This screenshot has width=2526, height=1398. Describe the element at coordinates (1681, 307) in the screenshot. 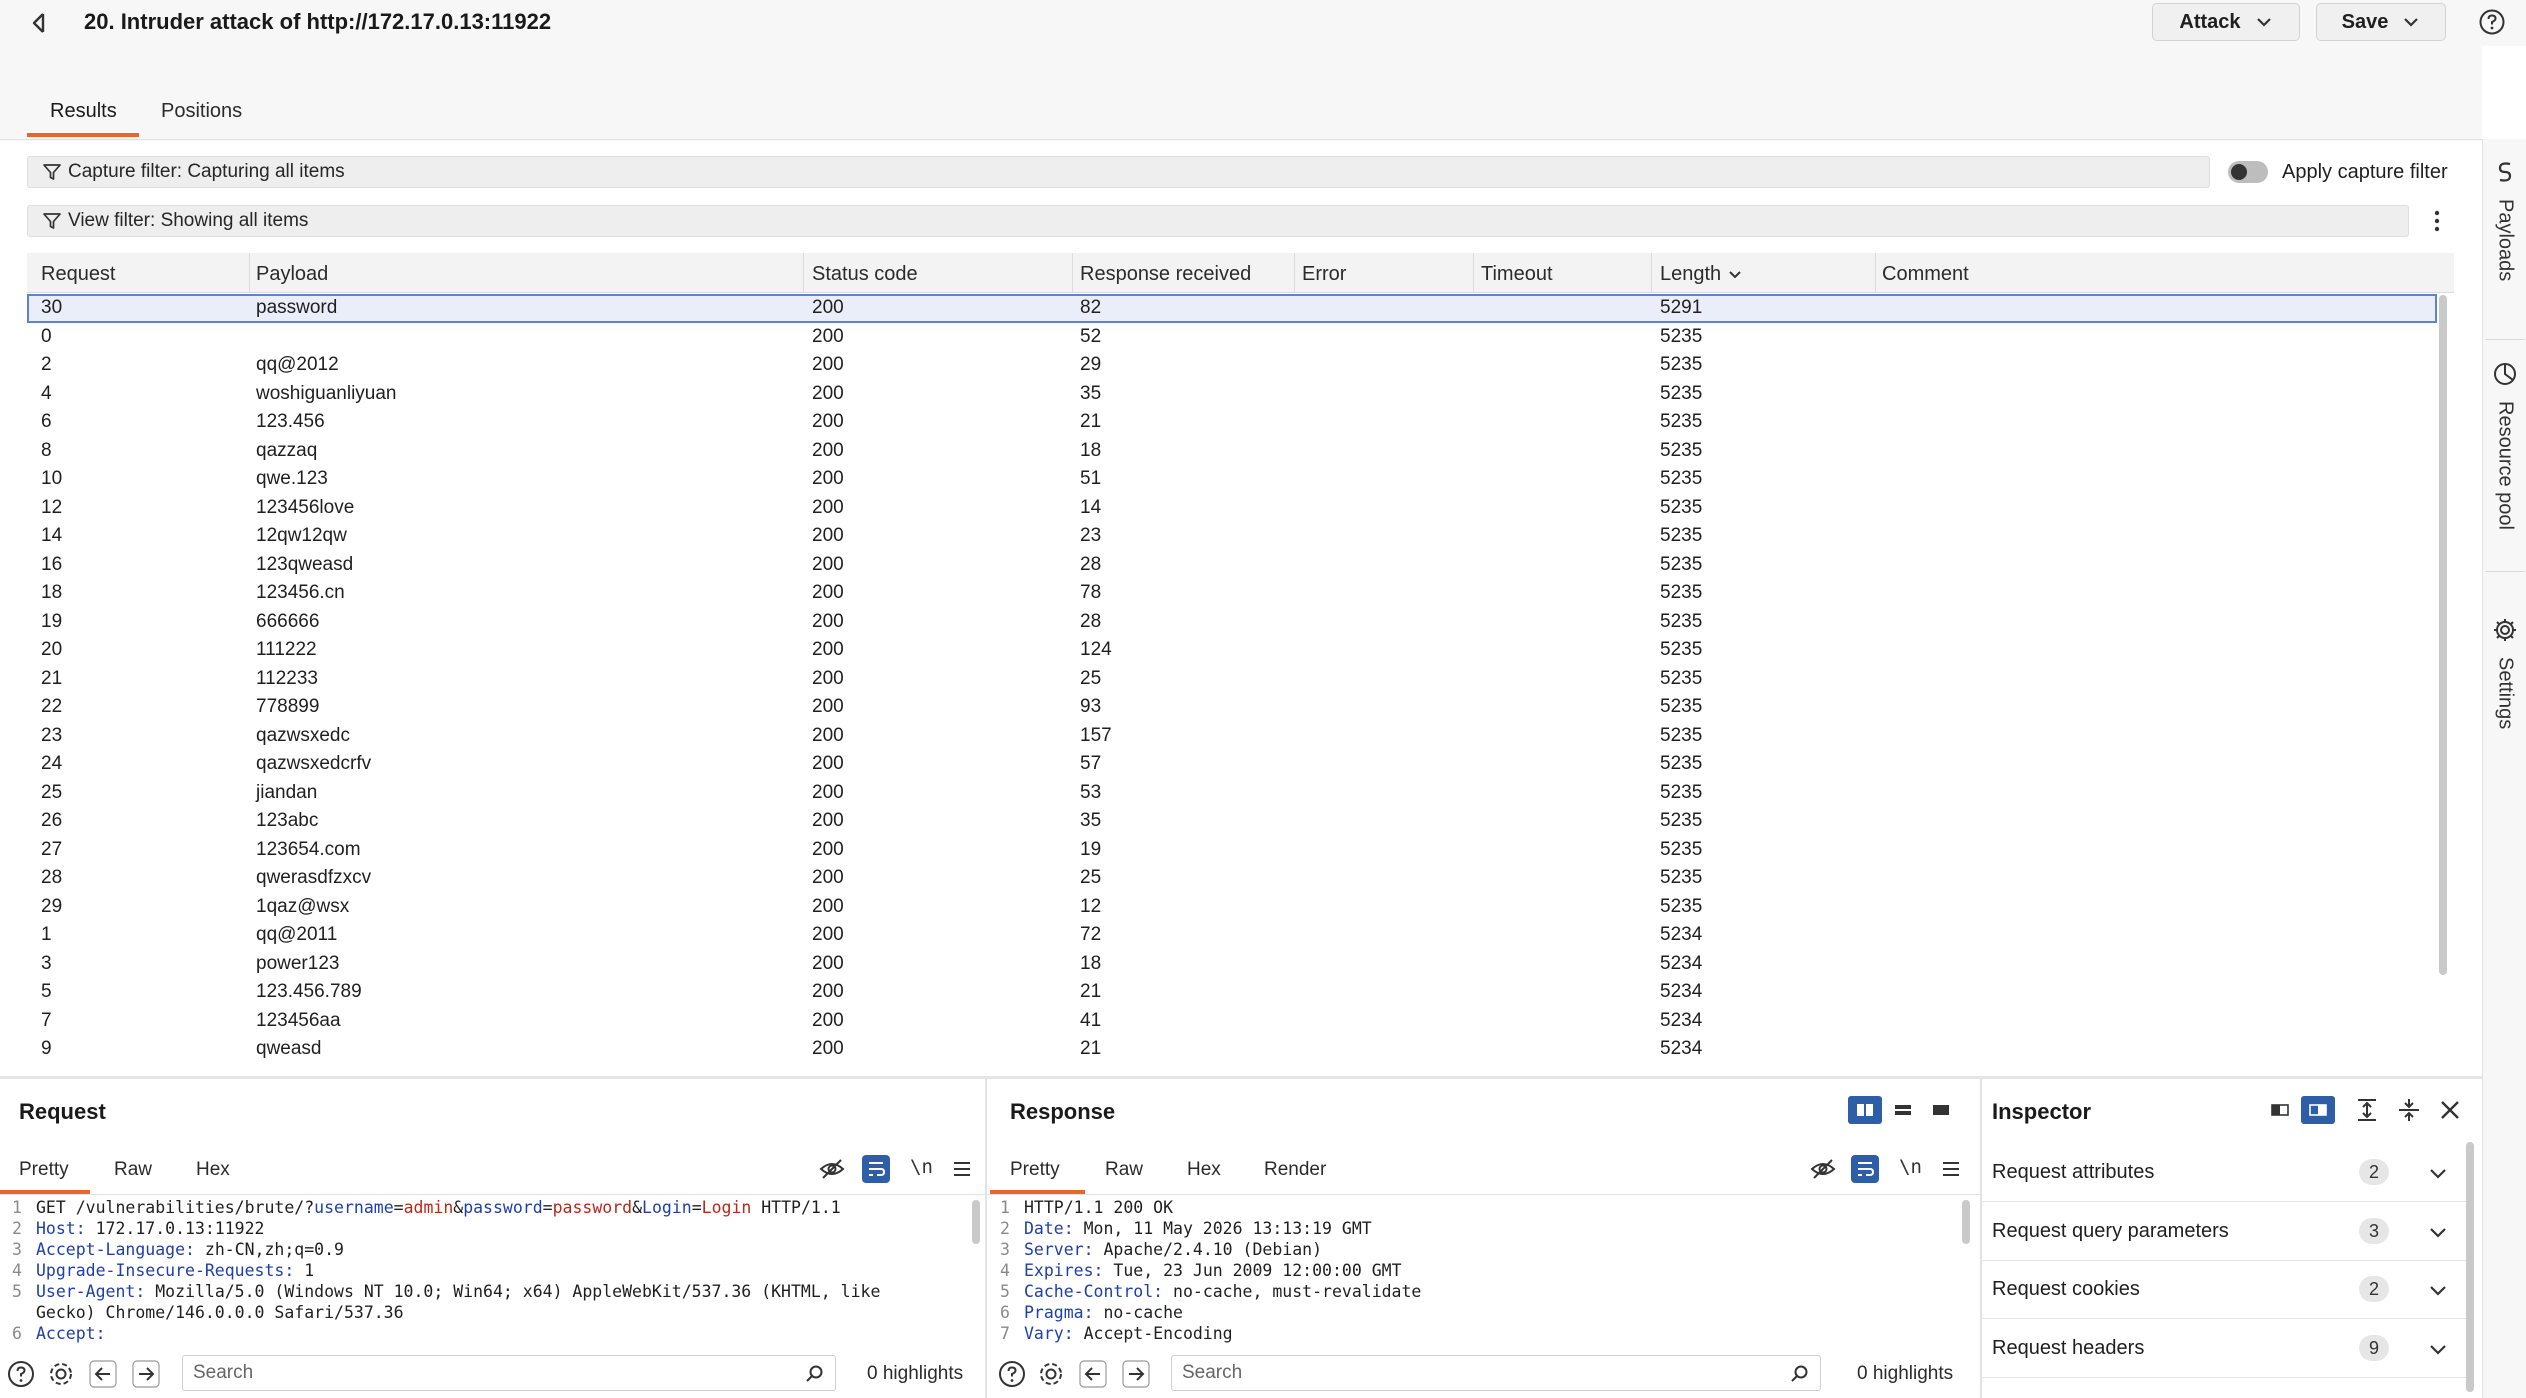

I see `cell-length: 5291` at that location.